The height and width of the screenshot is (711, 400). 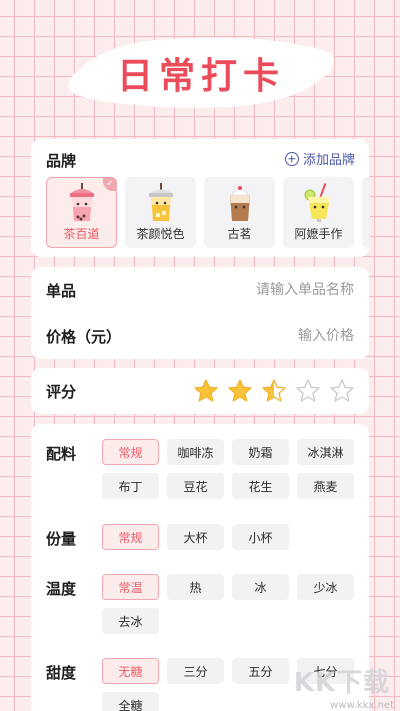 What do you see at coordinates (269, 290) in the screenshot?
I see `item-name-input` at bounding box center [269, 290].